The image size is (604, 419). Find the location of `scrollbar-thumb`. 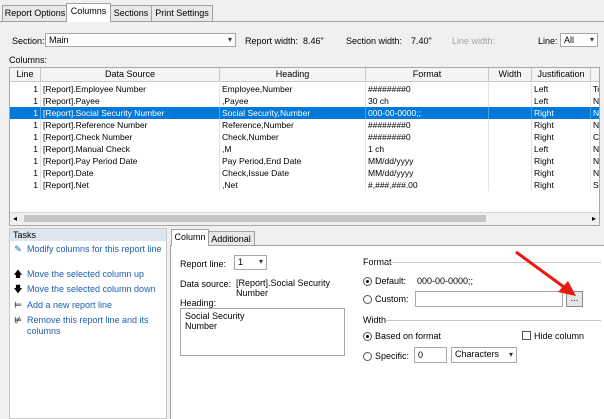

scrollbar-thumb is located at coordinates (255, 218).